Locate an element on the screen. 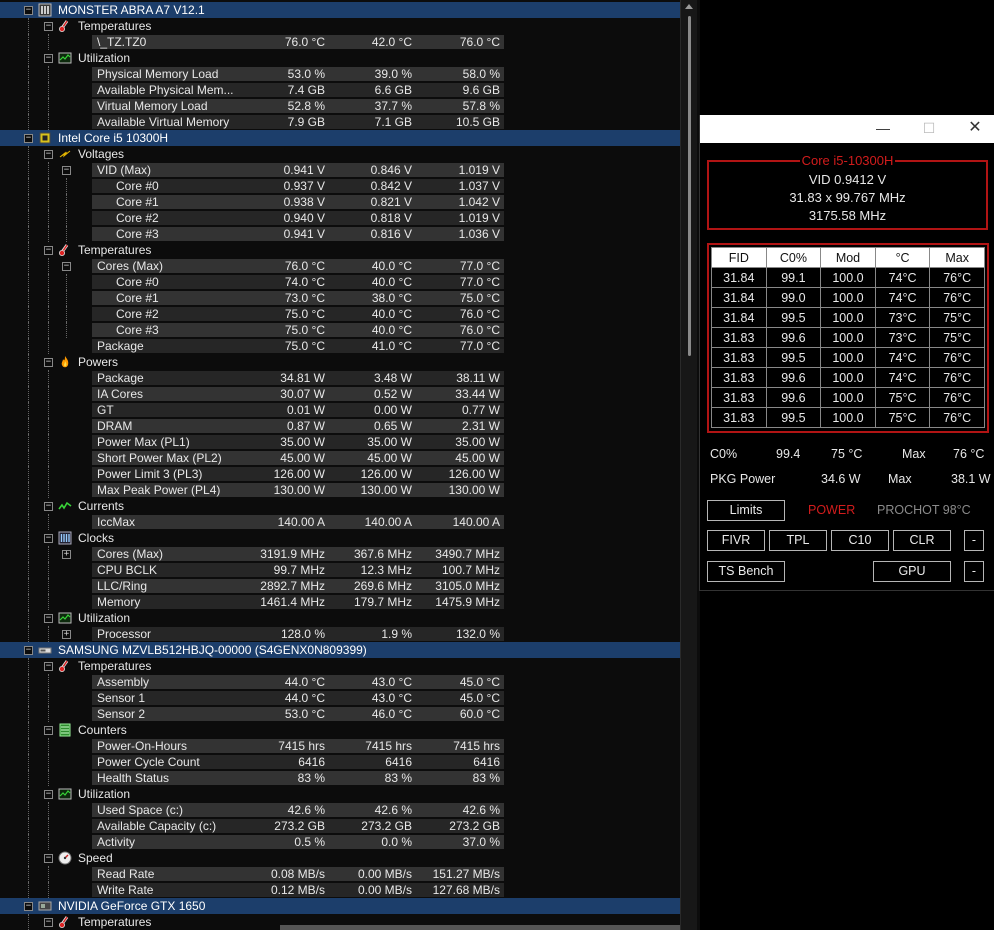 The image size is (994, 930). close-button: ✕ is located at coordinates (973, 129).